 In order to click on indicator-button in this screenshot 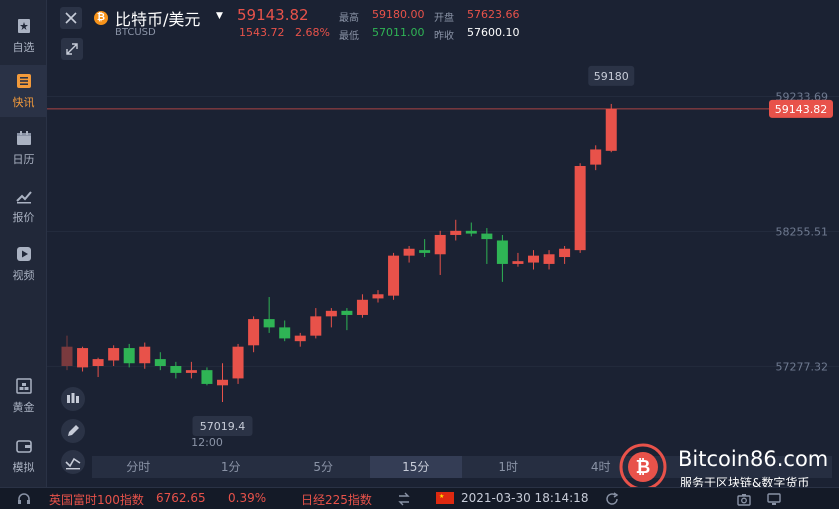, I will do `click(73, 462)`.